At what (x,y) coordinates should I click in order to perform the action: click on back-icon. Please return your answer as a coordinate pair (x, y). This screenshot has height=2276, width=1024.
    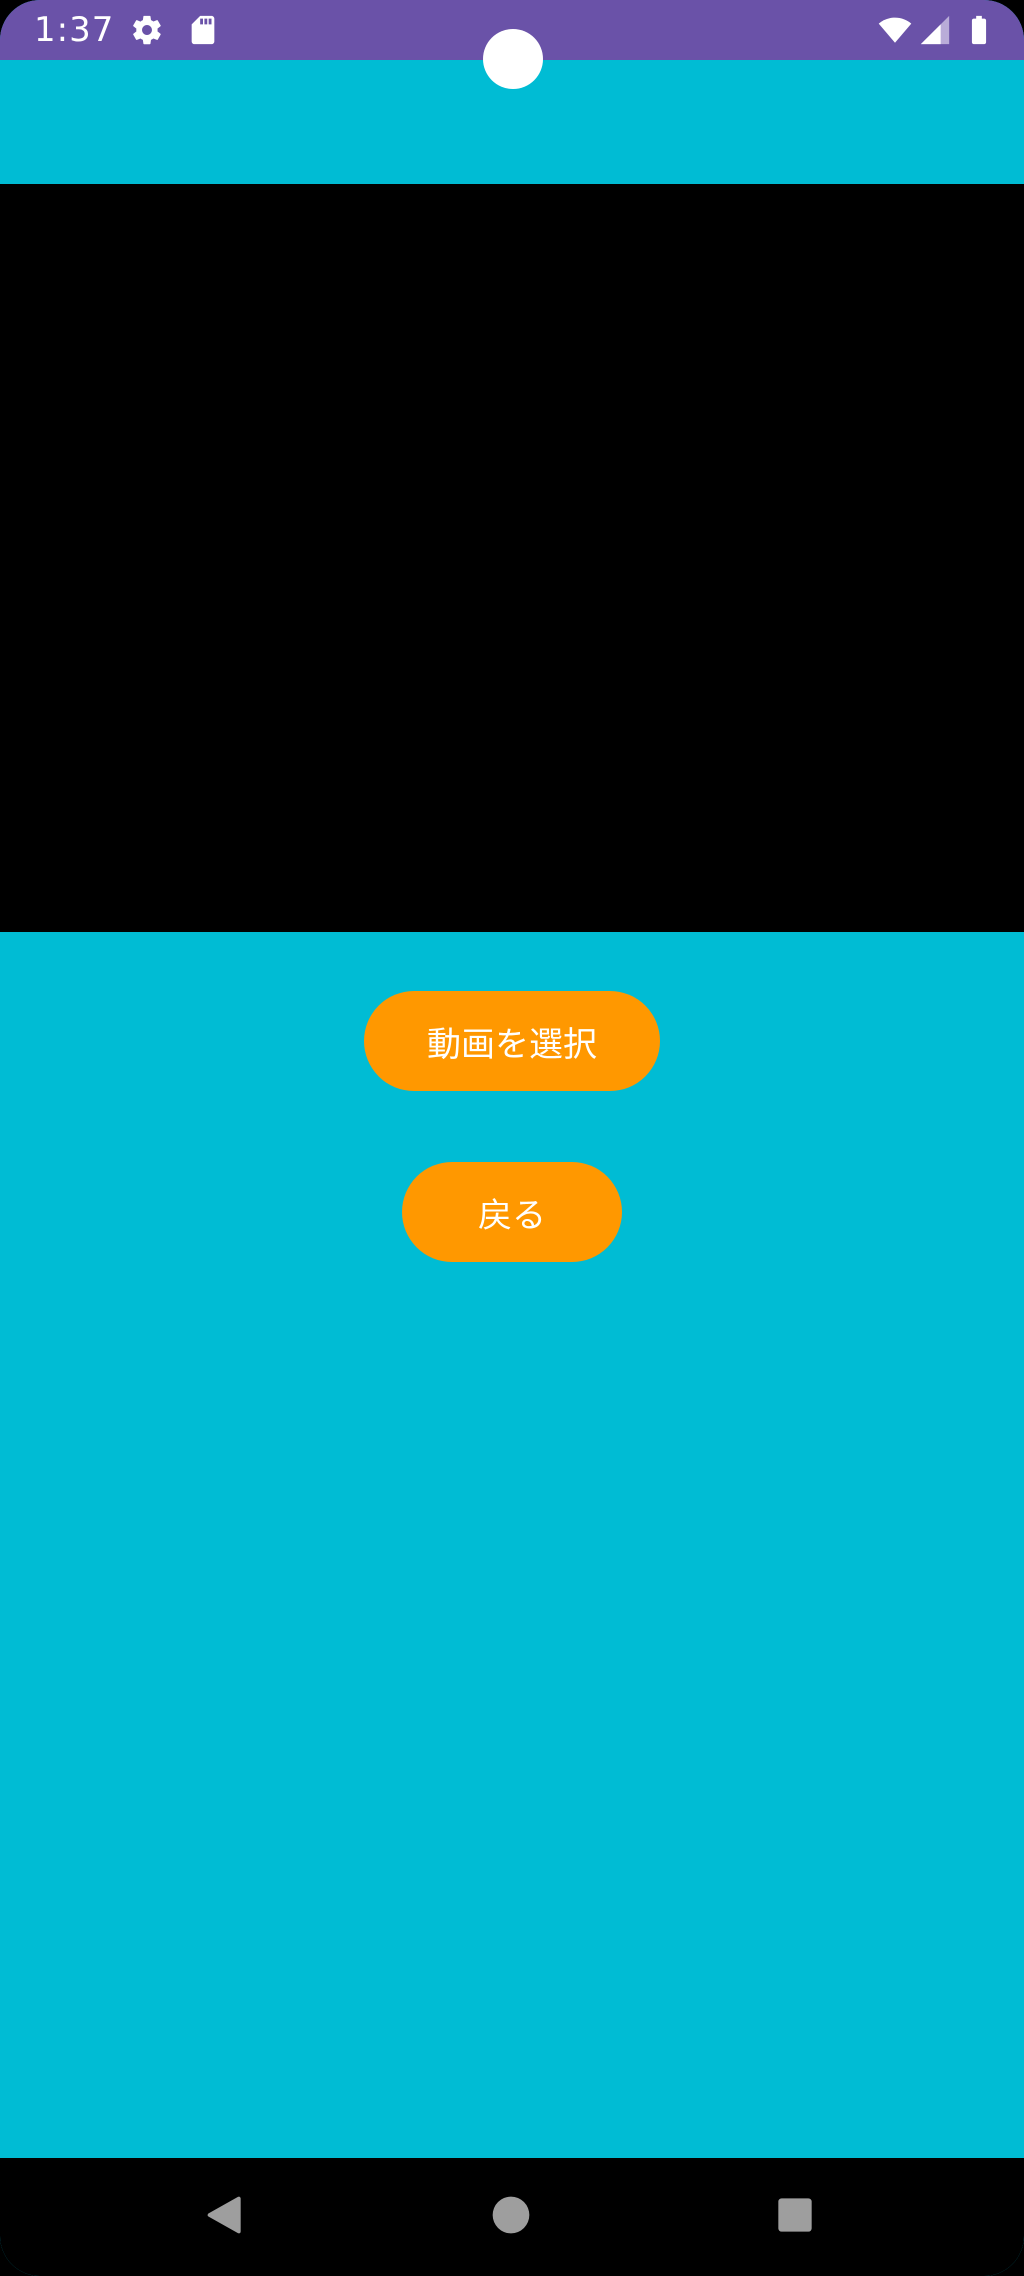
    Looking at the image, I should click on (226, 2215).